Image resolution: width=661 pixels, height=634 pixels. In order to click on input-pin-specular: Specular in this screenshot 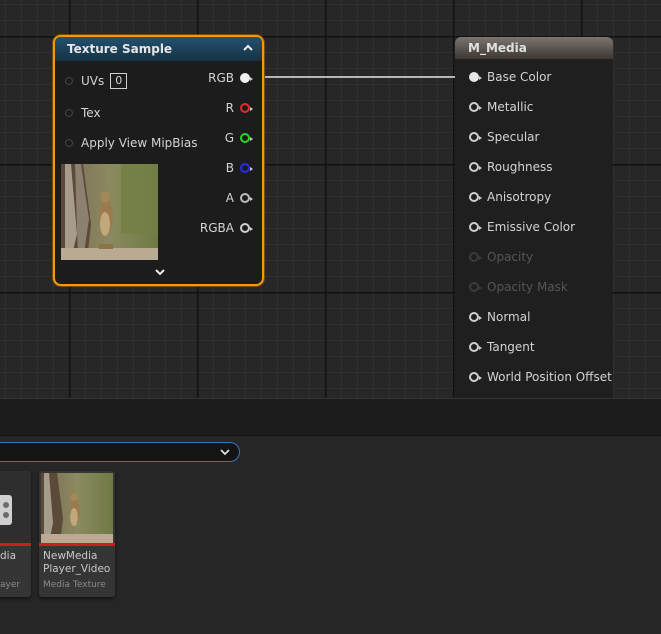, I will do `click(504, 137)`.